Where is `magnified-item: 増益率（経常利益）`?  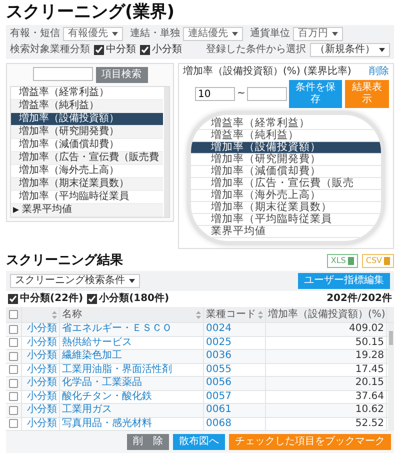 magnified-item: 増益率（経常利益） is located at coordinates (286, 124).